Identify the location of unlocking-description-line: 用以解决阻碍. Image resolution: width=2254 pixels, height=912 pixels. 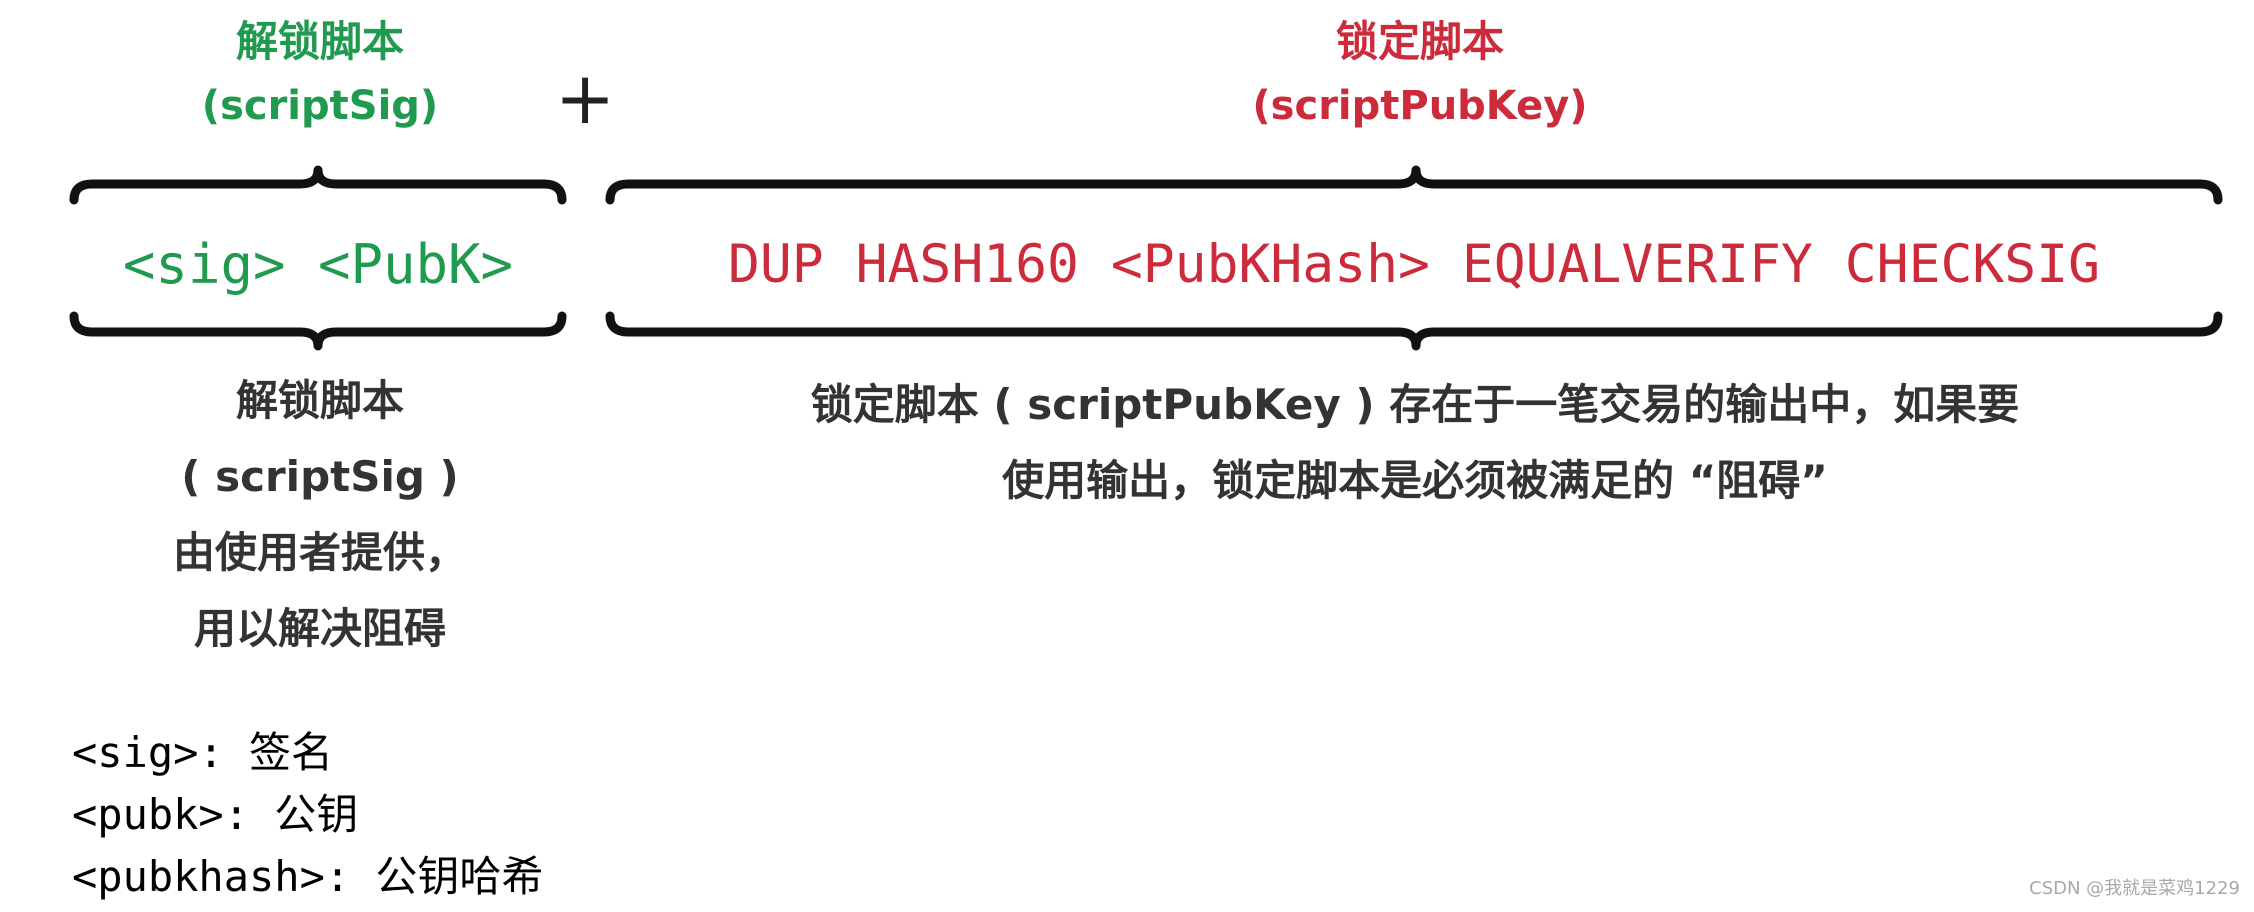
(319, 628).